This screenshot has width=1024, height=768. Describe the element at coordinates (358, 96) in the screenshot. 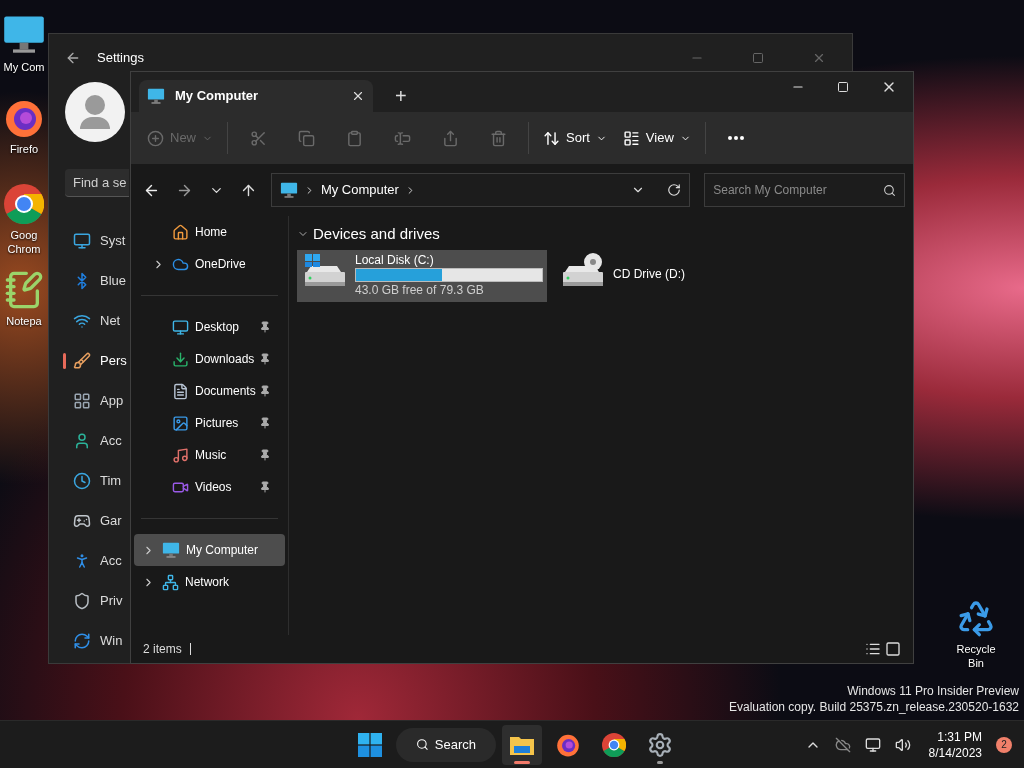

I see `close-icon` at that location.